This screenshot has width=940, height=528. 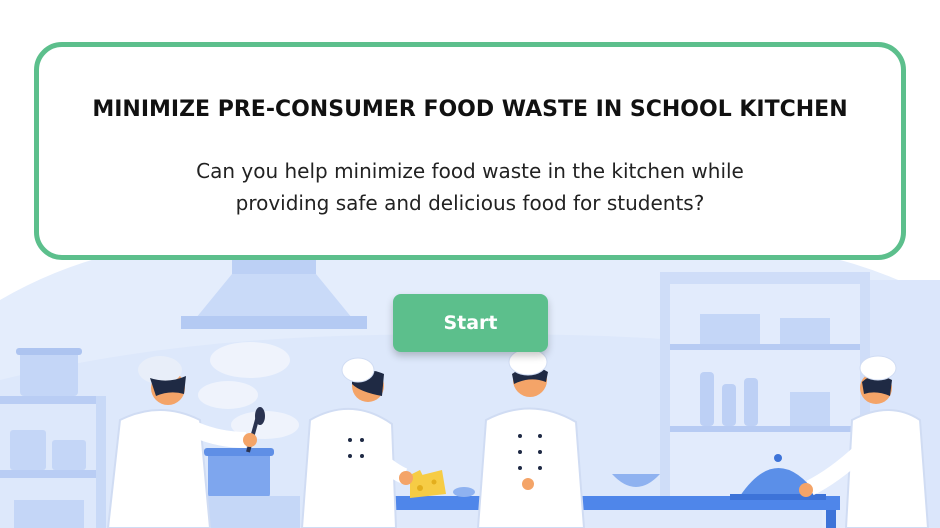 I want to click on bowl, so click(x=464, y=492).